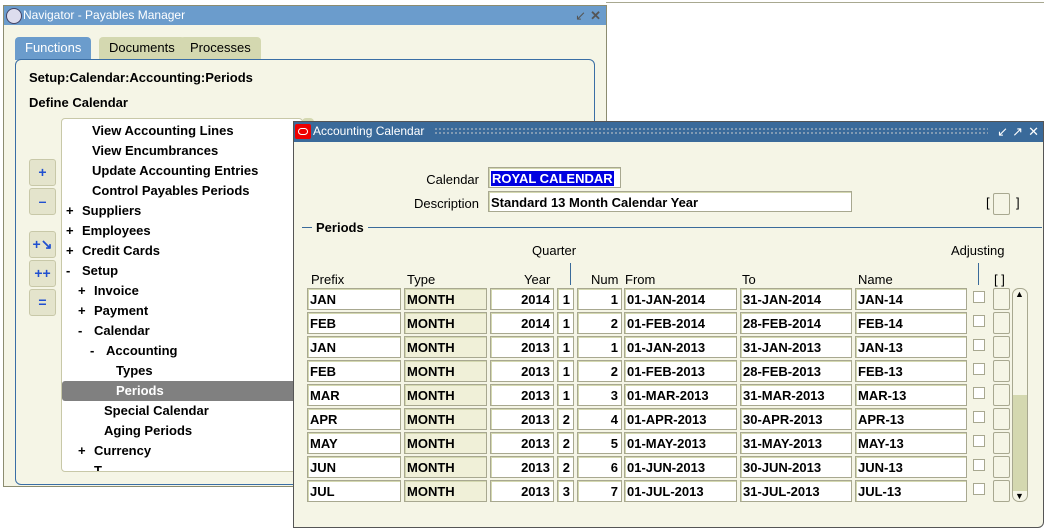 Image resolution: width=1044 pixels, height=529 pixels. What do you see at coordinates (796, 395) in the screenshot?
I see `to-field: 31-MAR-2013` at bounding box center [796, 395].